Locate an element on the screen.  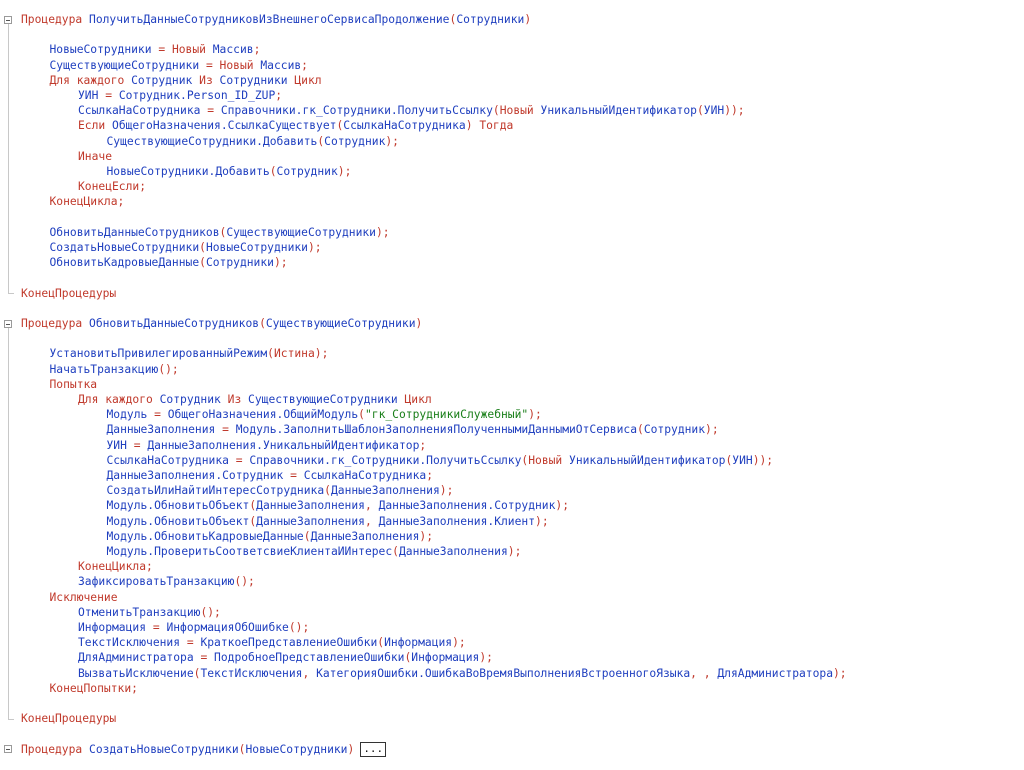
code-line: Исключение is located at coordinates (84, 597).